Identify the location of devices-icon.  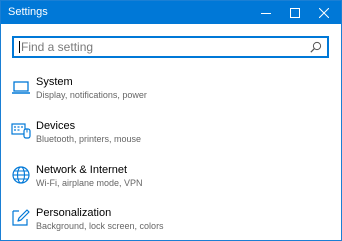
(21, 131).